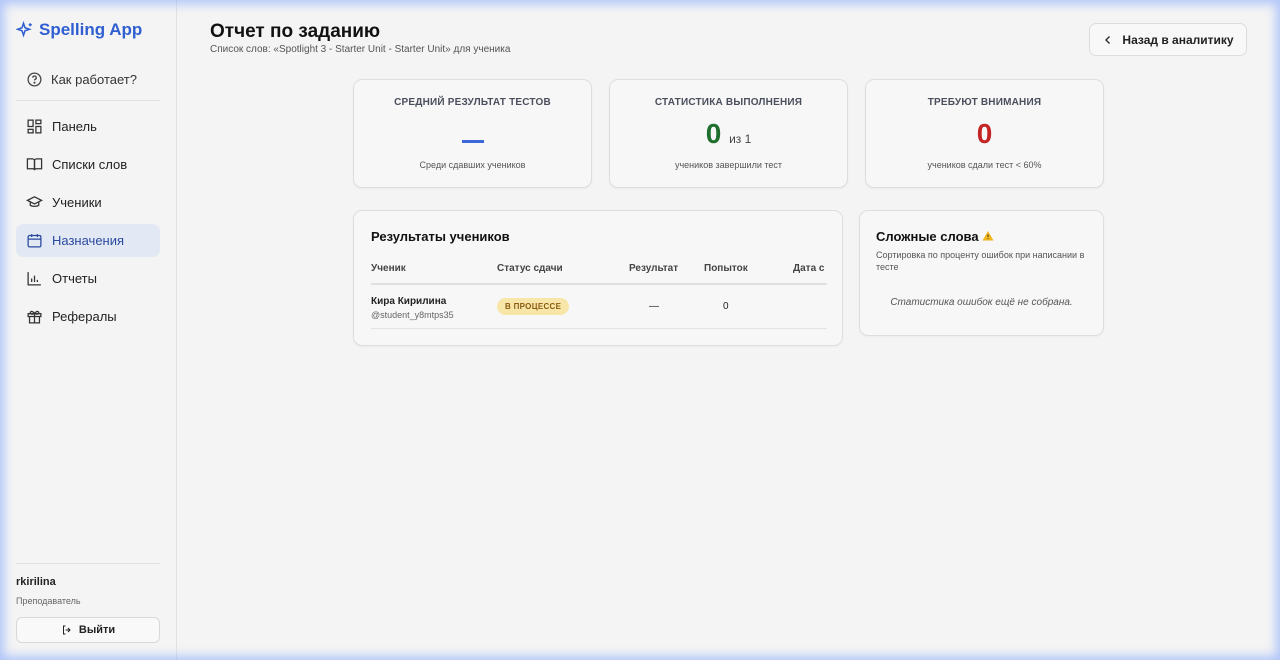 The width and height of the screenshot is (1280, 660). What do you see at coordinates (740, 139) in the screenshot?
I see `completion-total: из 1` at bounding box center [740, 139].